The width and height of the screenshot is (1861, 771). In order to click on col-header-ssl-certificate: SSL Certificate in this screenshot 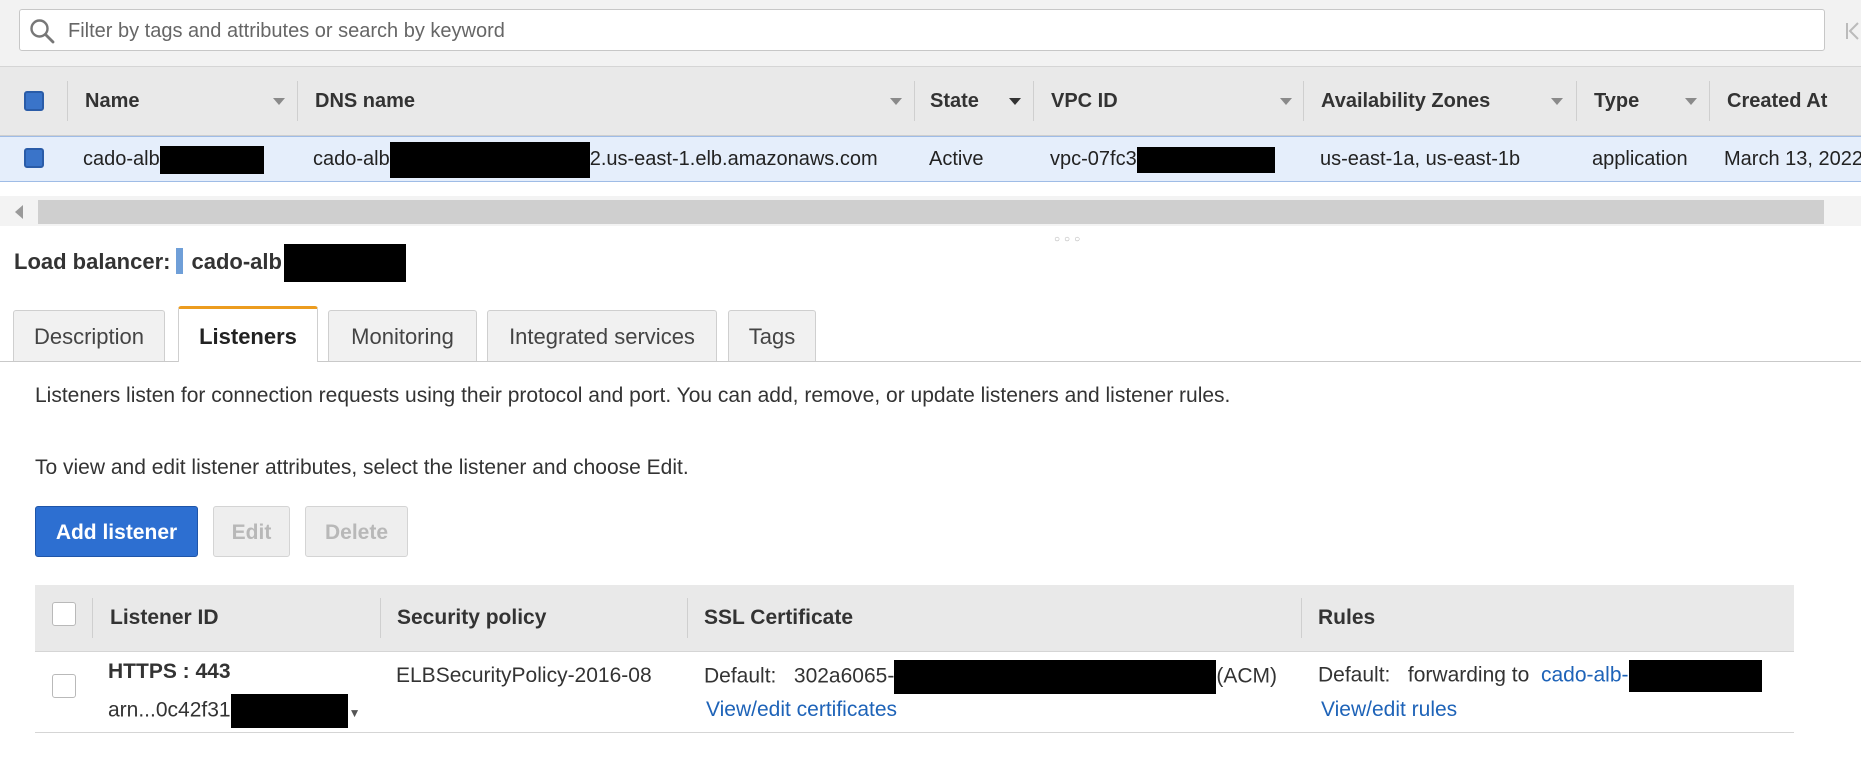, I will do `click(778, 617)`.